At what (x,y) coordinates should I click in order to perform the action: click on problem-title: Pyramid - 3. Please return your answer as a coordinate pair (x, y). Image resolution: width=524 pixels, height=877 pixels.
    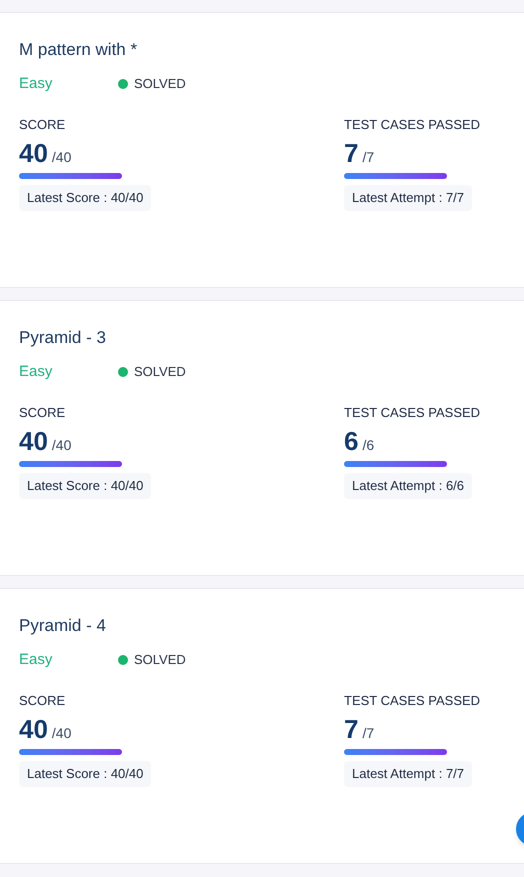
    Looking at the image, I should click on (63, 338).